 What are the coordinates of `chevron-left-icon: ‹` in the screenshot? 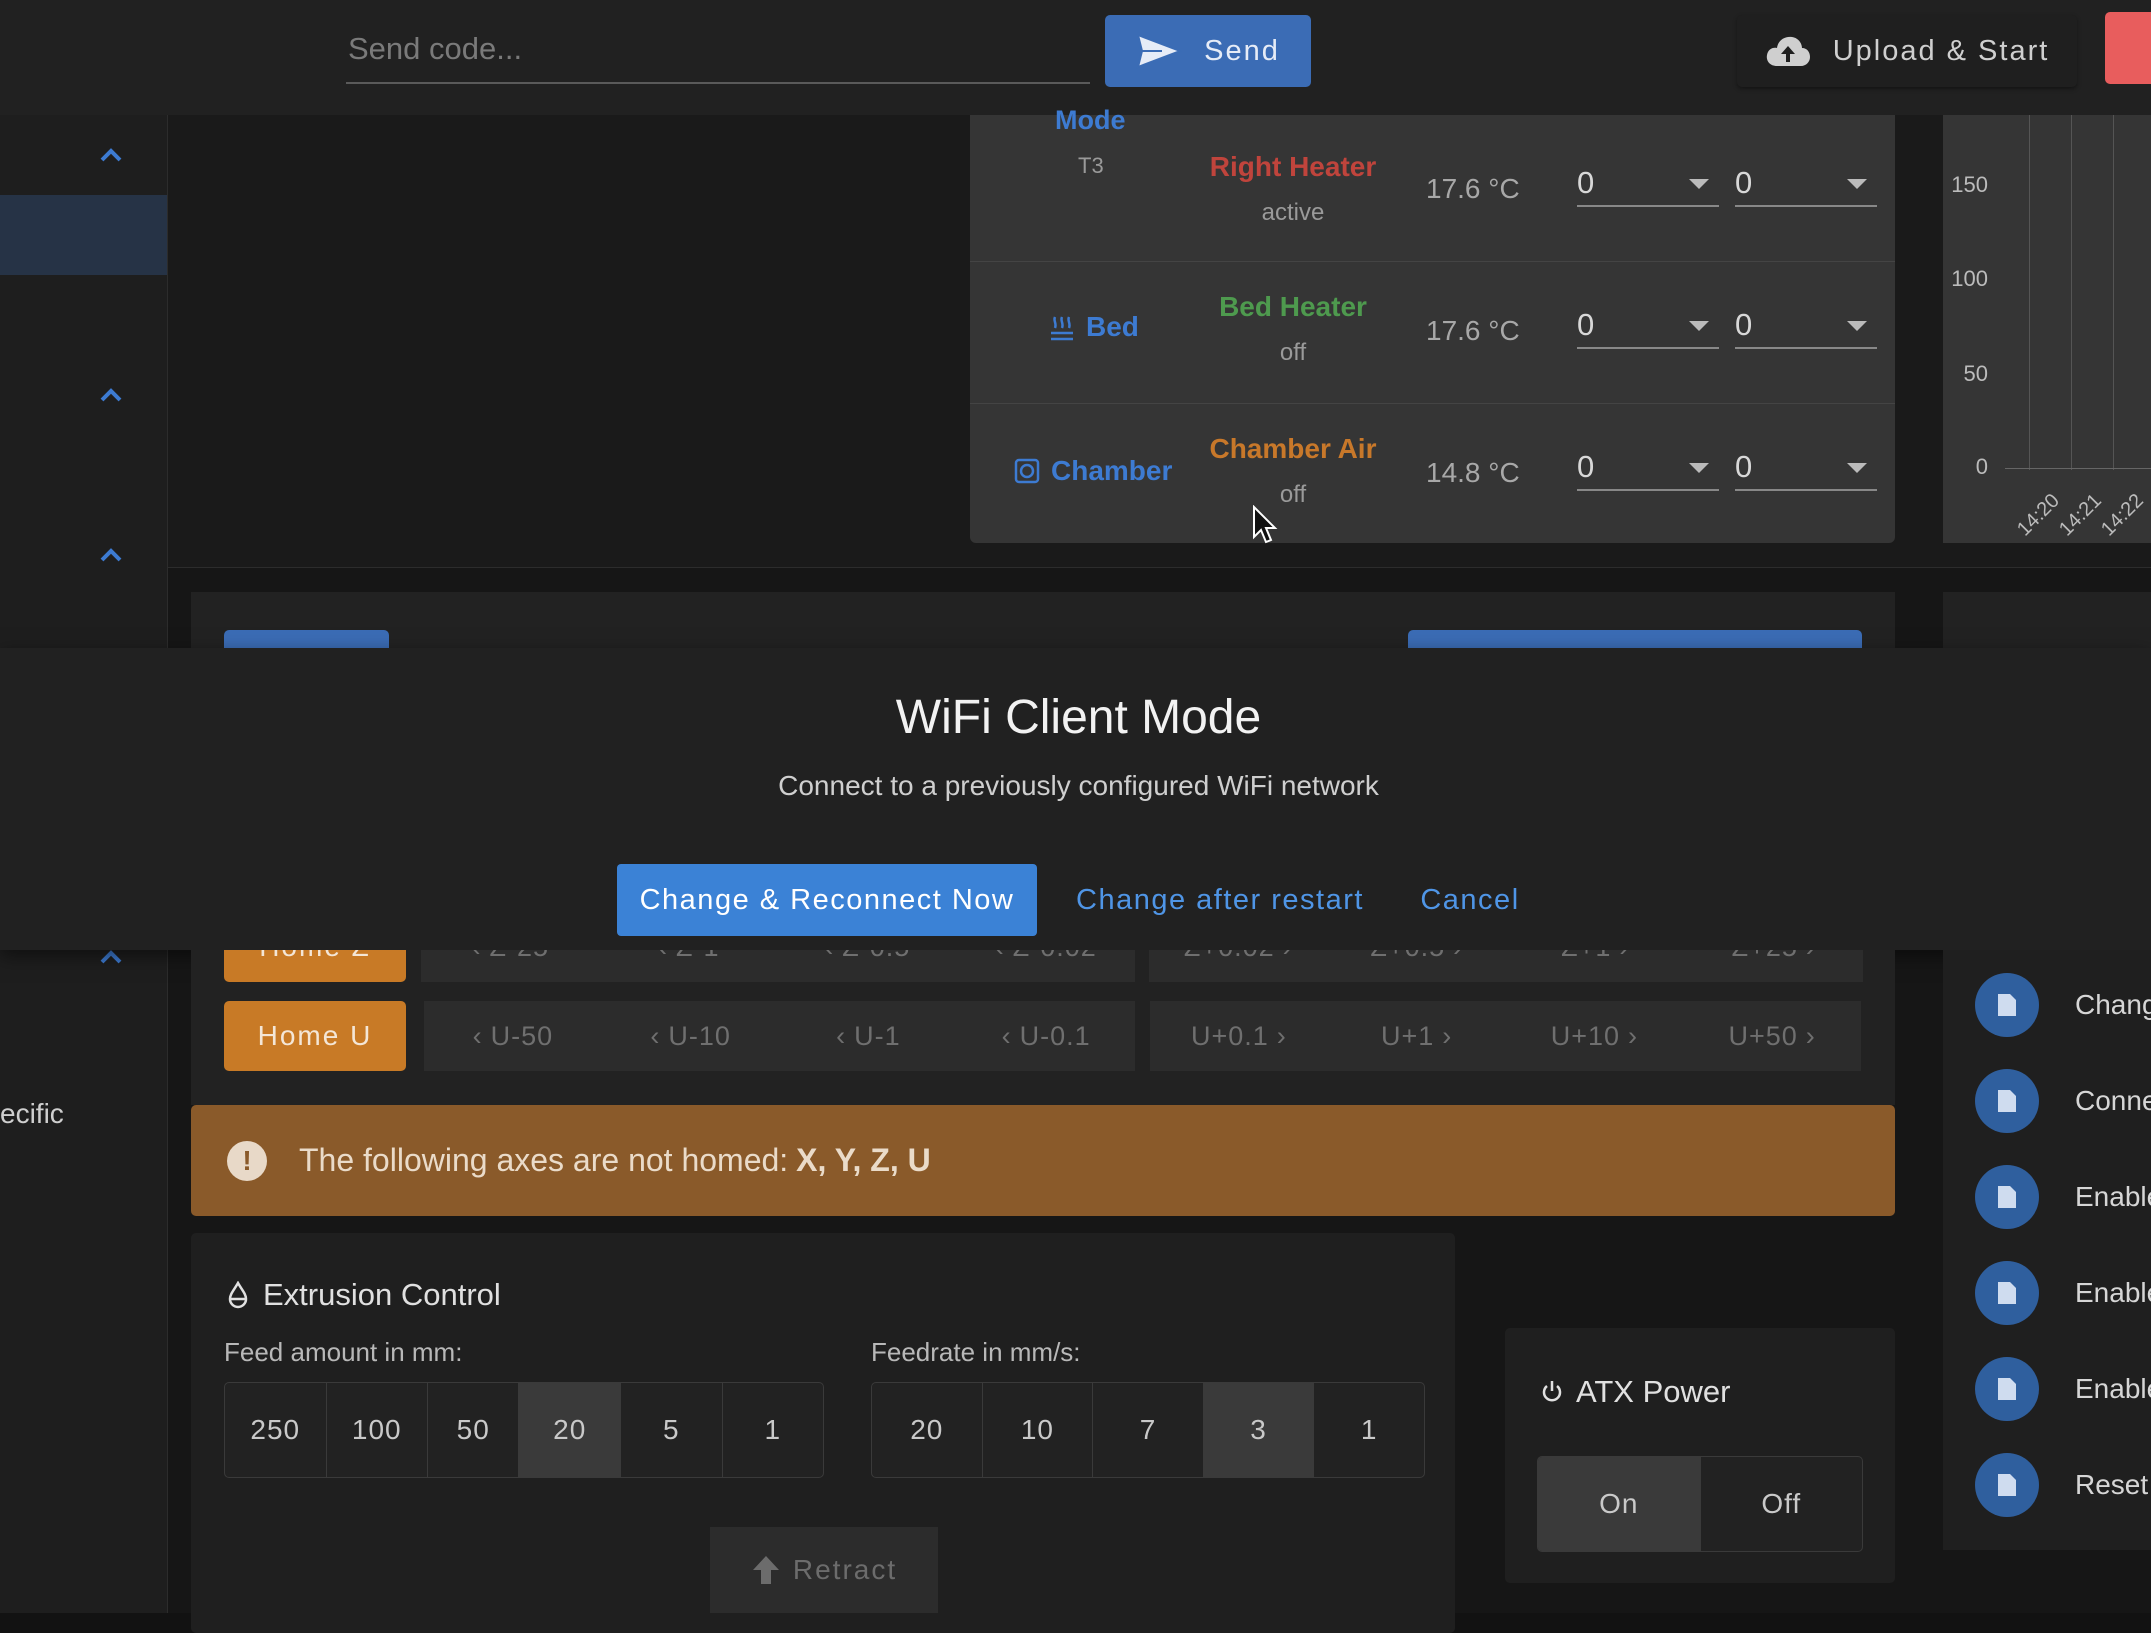 It's located at (1006, 1035).